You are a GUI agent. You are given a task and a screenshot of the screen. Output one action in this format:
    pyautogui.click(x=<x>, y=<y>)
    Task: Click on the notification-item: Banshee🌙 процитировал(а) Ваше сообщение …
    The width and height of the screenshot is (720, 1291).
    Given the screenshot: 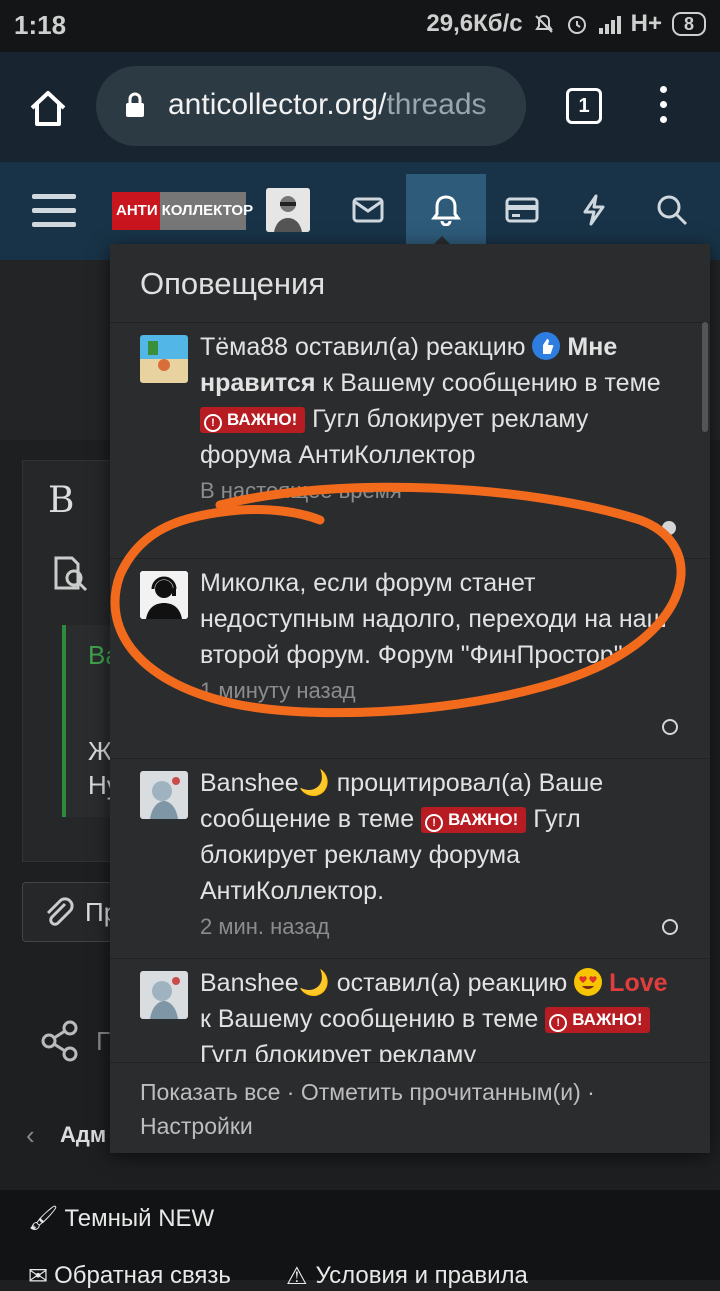 What is the action you would take?
    pyautogui.click(x=410, y=858)
    